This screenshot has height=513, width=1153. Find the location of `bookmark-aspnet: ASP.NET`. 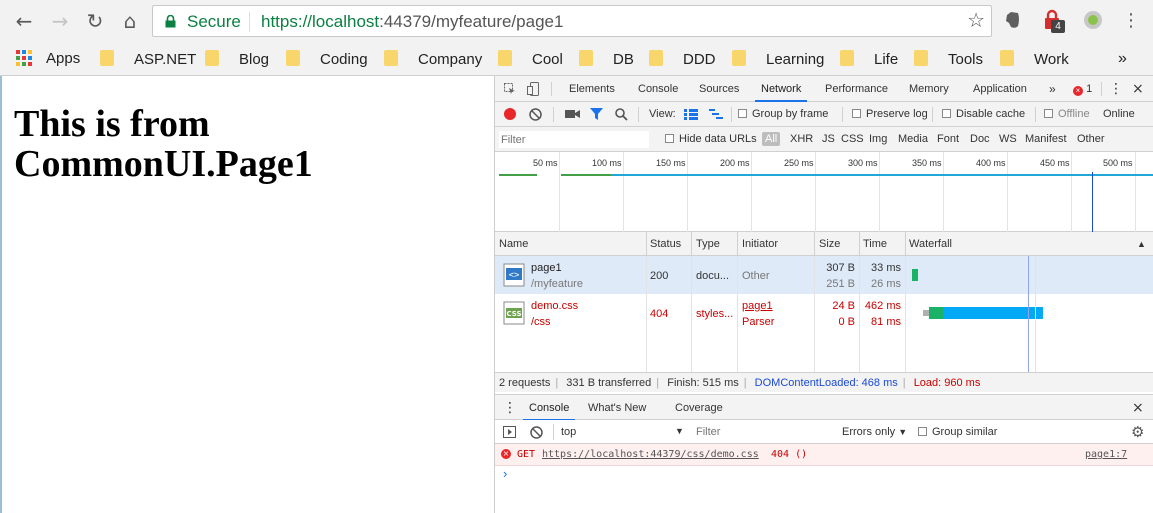

bookmark-aspnet: ASP.NET is located at coordinates (148, 59).